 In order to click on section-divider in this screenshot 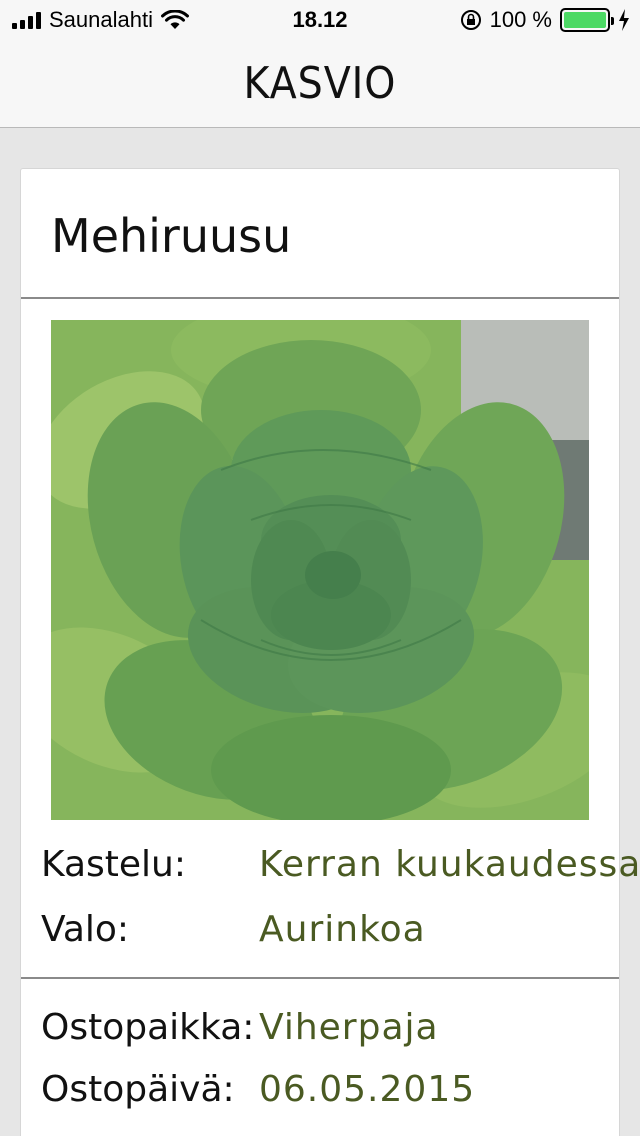, I will do `click(320, 978)`.